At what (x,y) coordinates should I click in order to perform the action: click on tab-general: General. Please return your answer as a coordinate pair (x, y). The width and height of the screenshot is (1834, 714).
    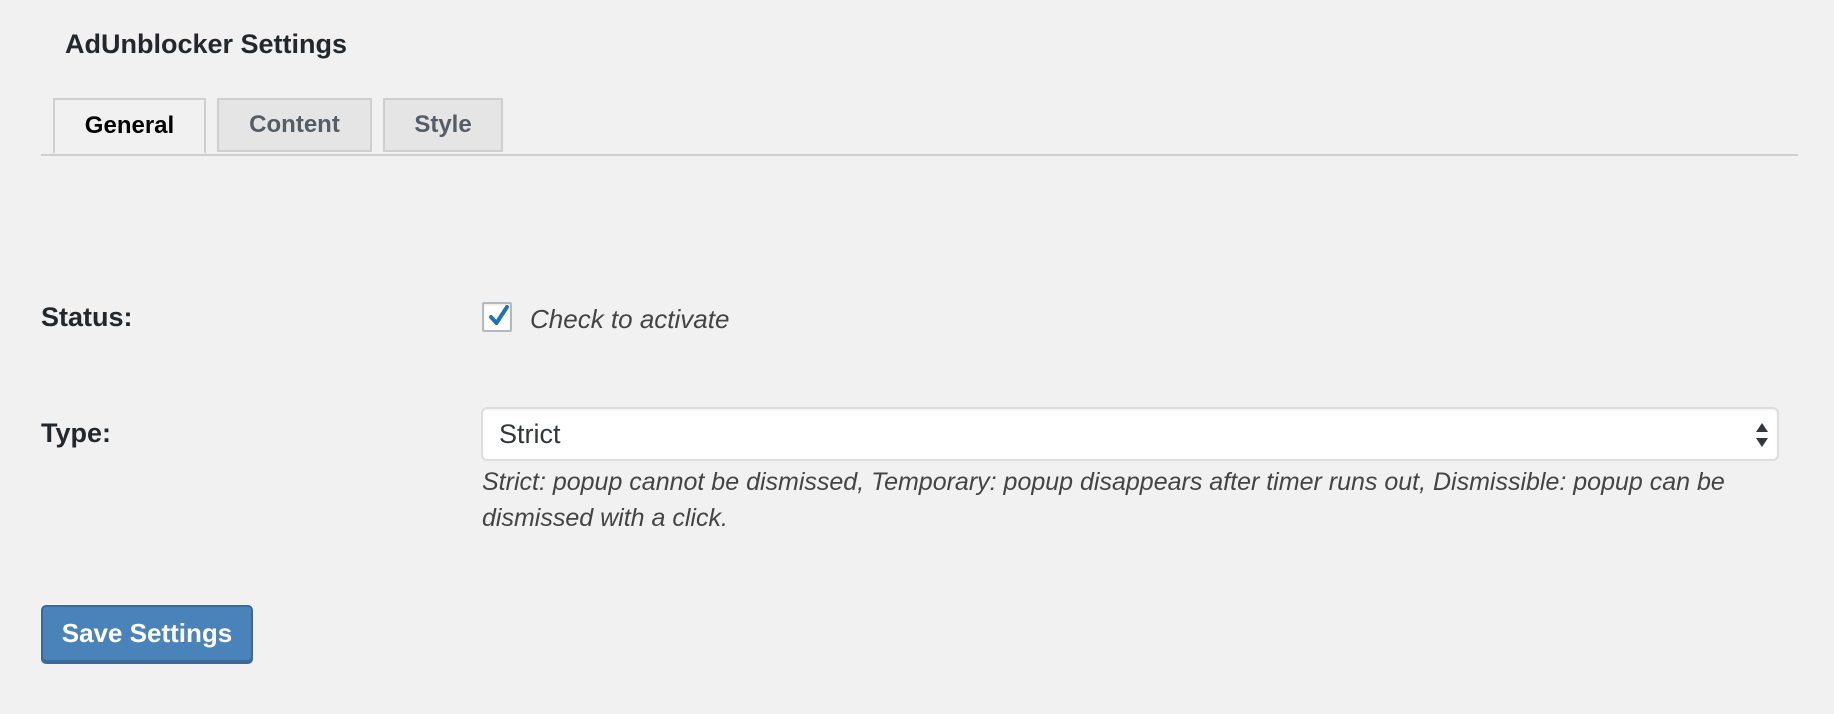
    Looking at the image, I should click on (129, 126).